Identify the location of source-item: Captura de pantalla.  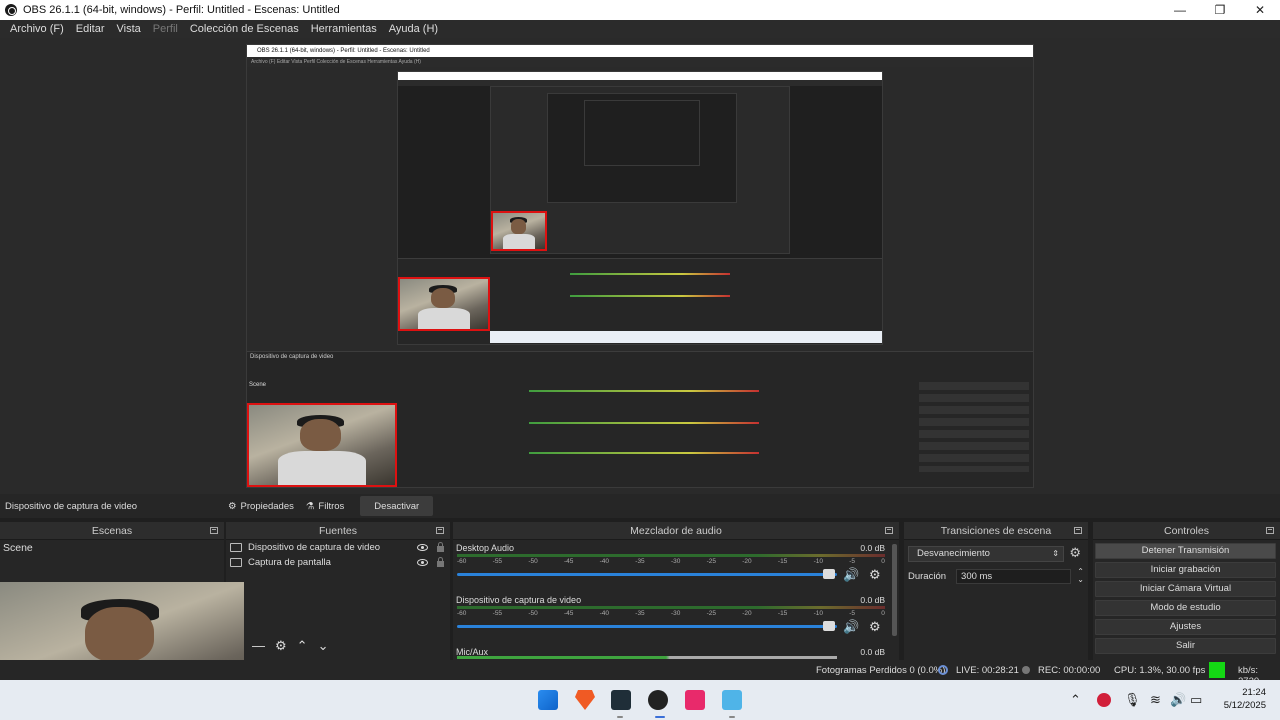
(338, 562).